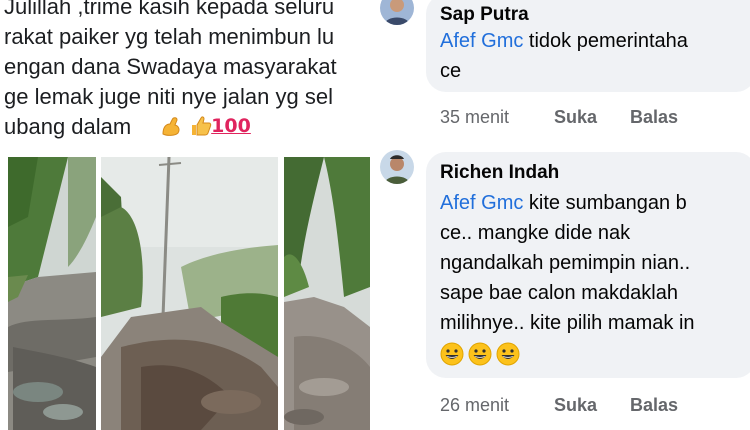 This screenshot has width=750, height=430. What do you see at coordinates (327, 293) in the screenshot?
I see `road-photo-right` at bounding box center [327, 293].